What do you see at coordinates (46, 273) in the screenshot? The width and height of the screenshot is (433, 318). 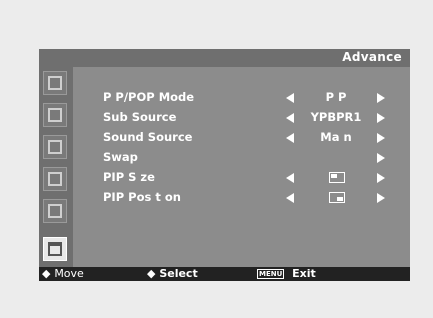 I see `up-down-icon: ◆` at bounding box center [46, 273].